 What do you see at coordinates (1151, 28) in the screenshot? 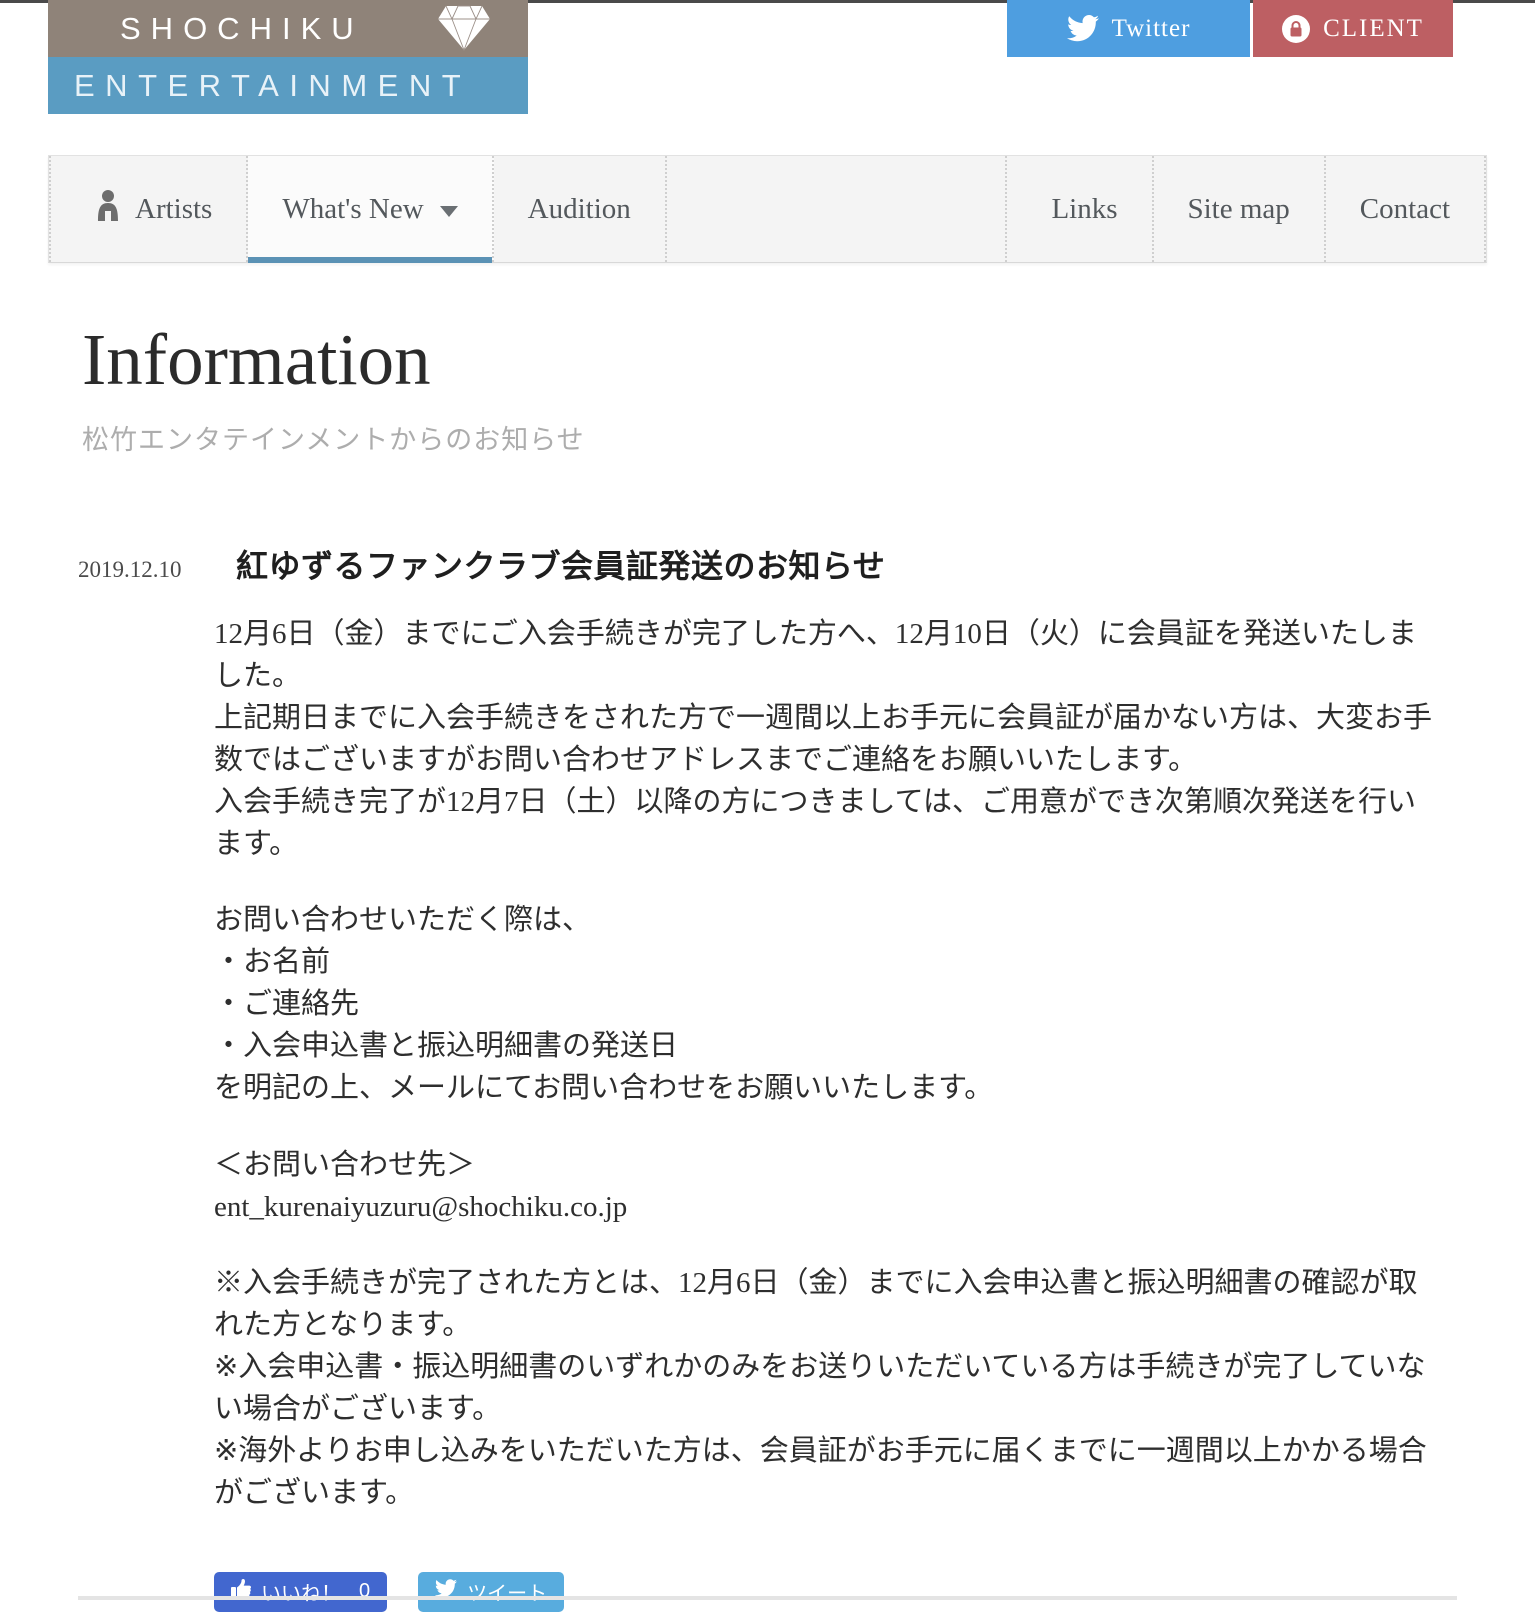
I see `twitter-button-label: Twitter` at bounding box center [1151, 28].